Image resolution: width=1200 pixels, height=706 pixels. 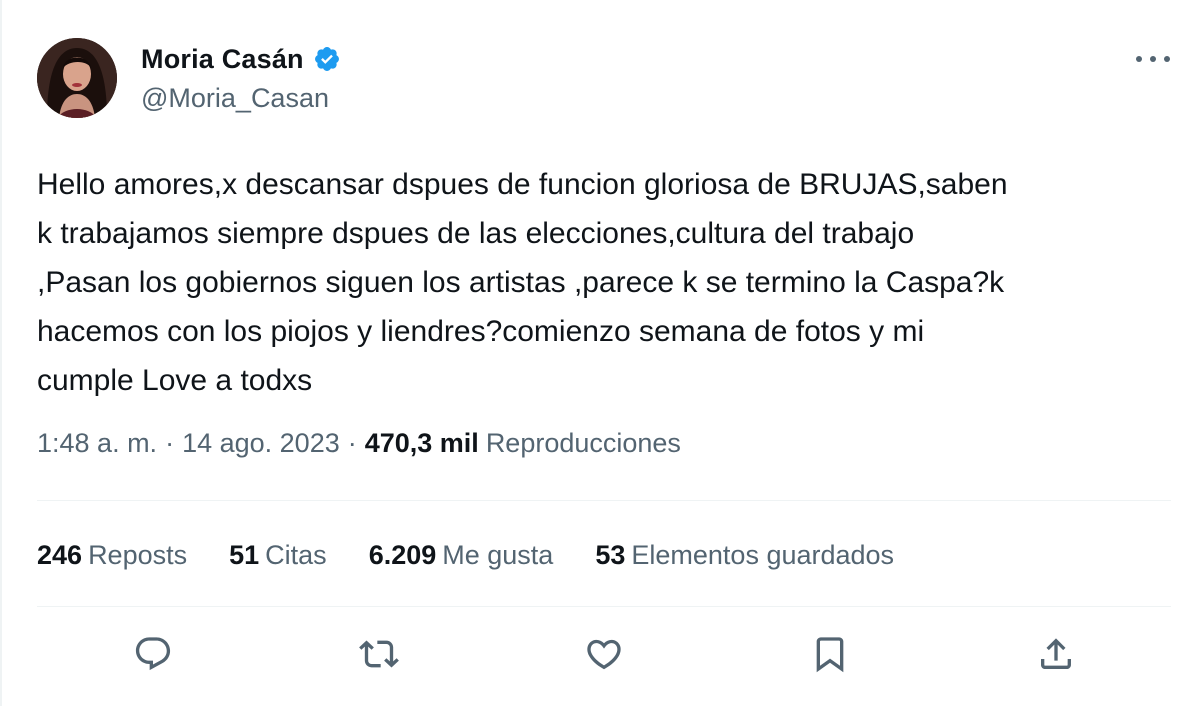 What do you see at coordinates (60, 554) in the screenshot?
I see `stat-count: 246` at bounding box center [60, 554].